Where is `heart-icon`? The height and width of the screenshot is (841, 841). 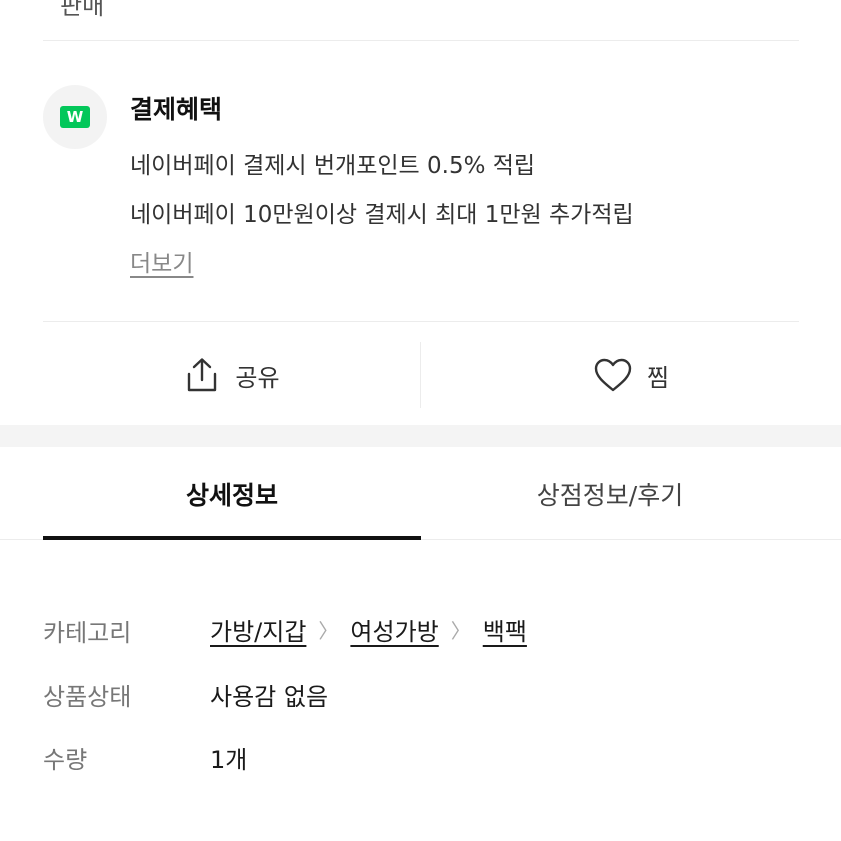
heart-icon is located at coordinates (613, 375).